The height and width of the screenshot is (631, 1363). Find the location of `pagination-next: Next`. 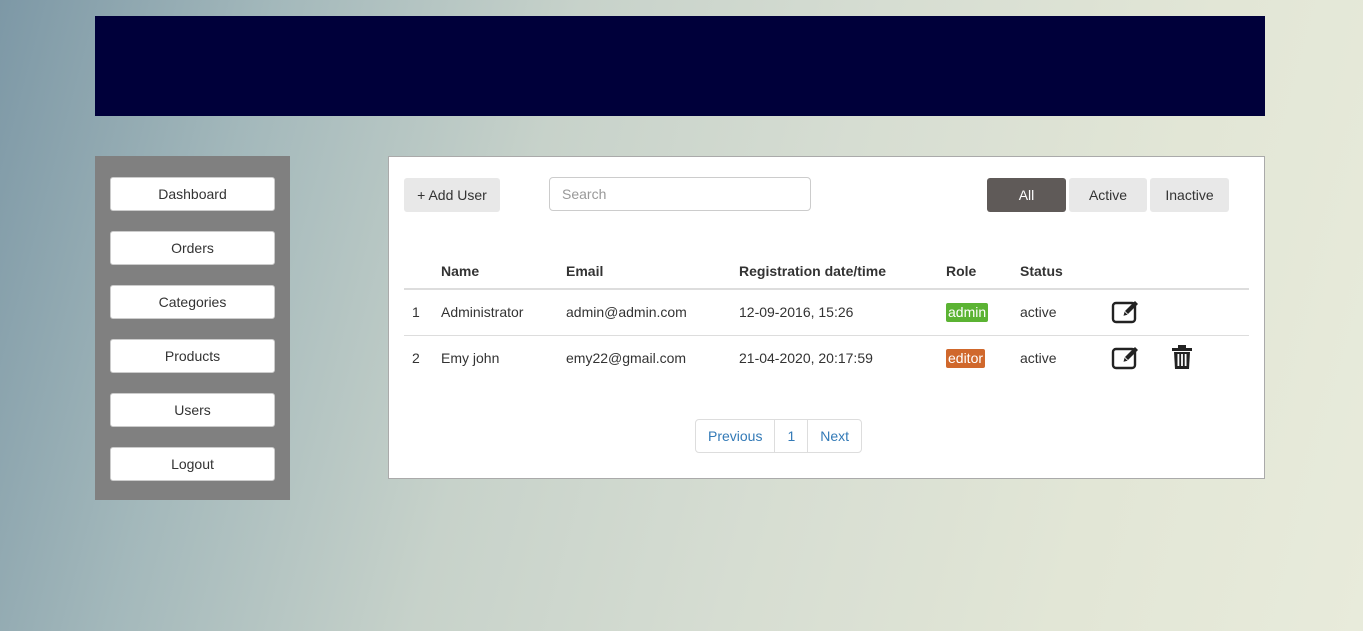

pagination-next: Next is located at coordinates (834, 436).